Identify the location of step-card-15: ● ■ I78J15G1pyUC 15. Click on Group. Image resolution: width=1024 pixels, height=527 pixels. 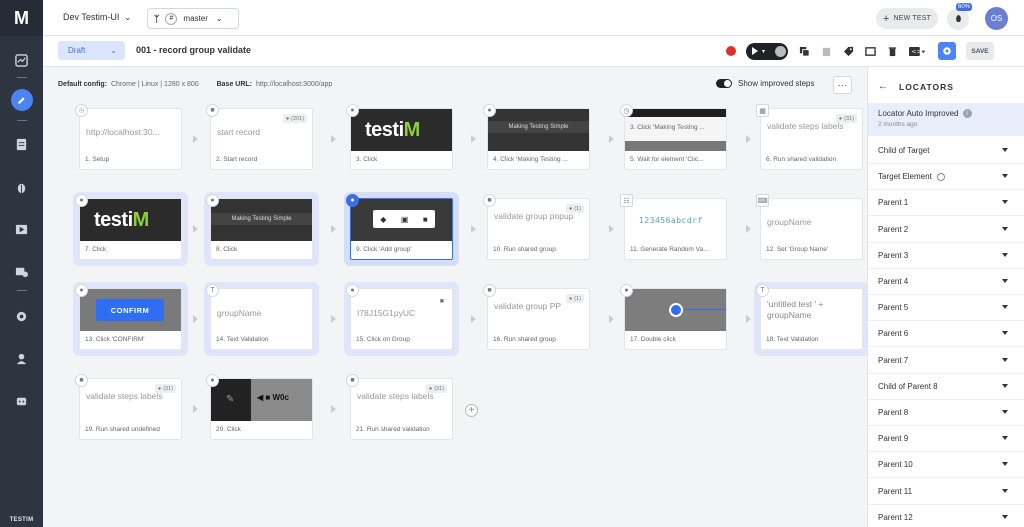
(399, 317).